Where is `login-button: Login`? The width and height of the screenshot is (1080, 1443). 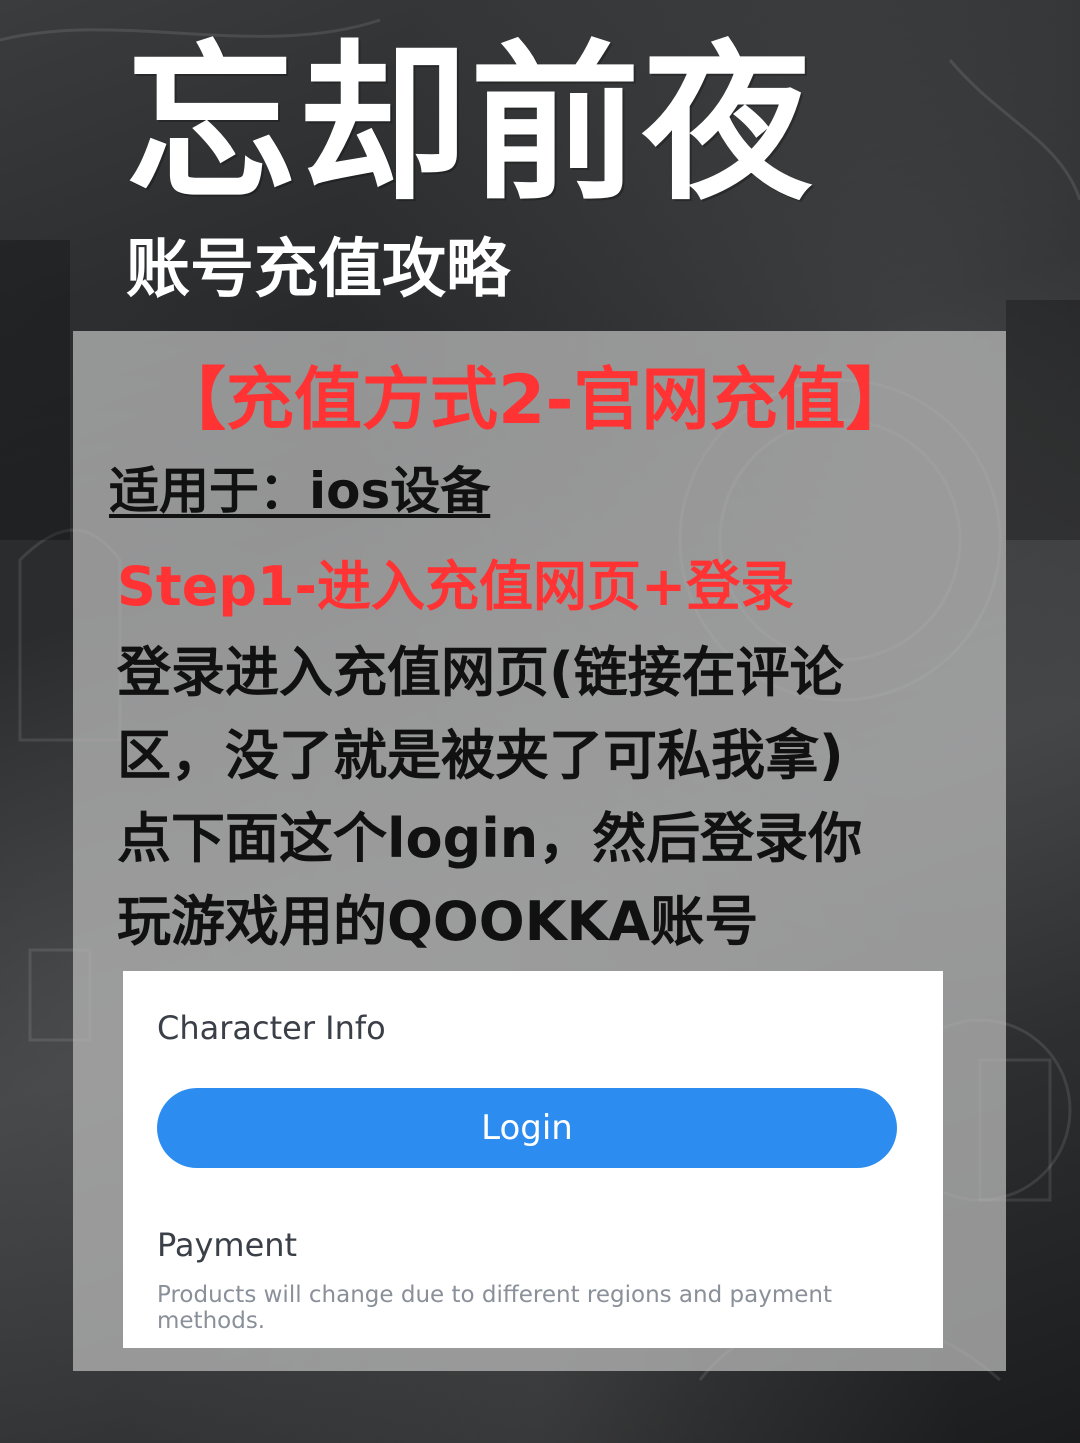
login-button: Login is located at coordinates (527, 1128).